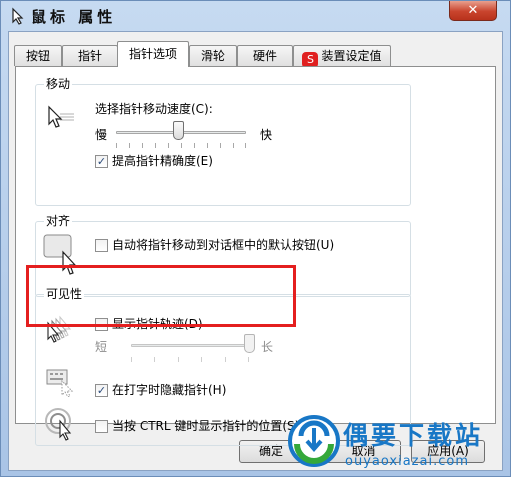 The width and height of the screenshot is (511, 477). I want to click on pointer-speed-slider-thumb, so click(179, 130).